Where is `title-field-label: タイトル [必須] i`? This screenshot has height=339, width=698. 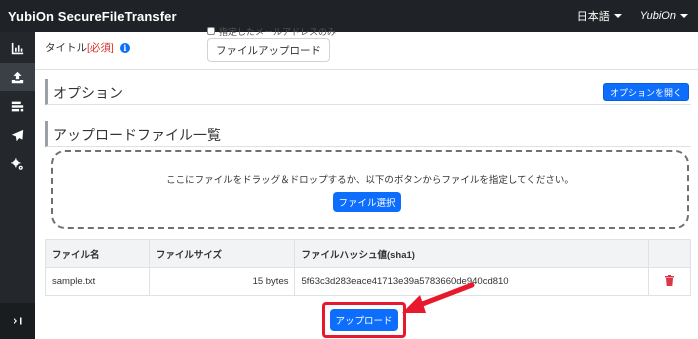 title-field-label: タイトル [必須] i is located at coordinates (87, 47).